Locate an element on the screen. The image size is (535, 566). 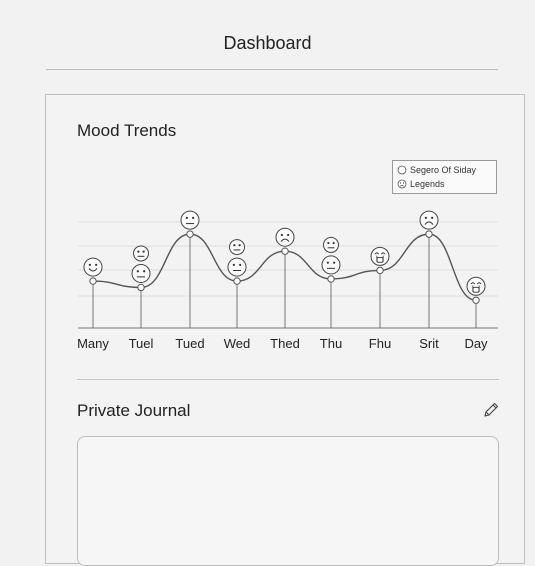
smile-face-icon is located at coordinates (93, 267).